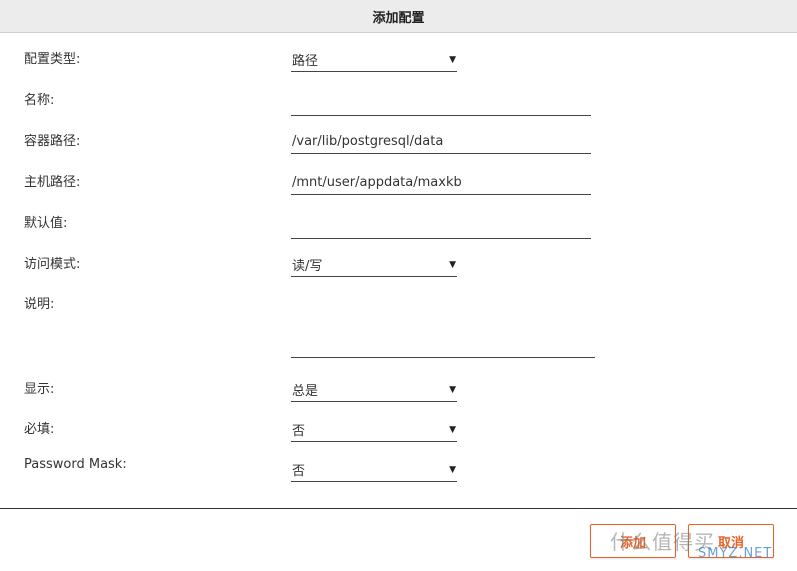 This screenshot has width=797, height=571. What do you see at coordinates (305, 61) in the screenshot?
I see `config-type-value: 路径` at bounding box center [305, 61].